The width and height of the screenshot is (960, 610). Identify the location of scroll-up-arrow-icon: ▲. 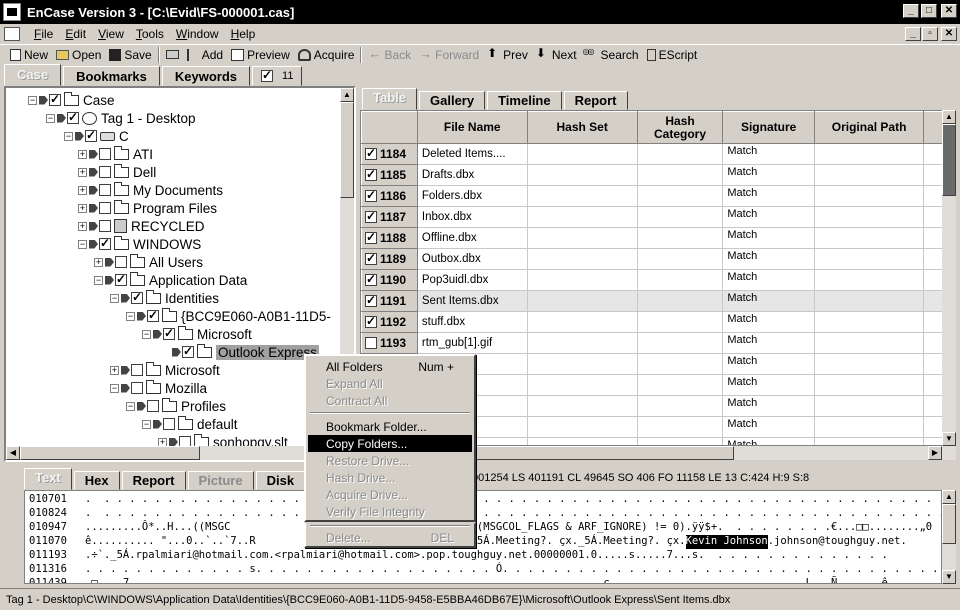
(949, 497).